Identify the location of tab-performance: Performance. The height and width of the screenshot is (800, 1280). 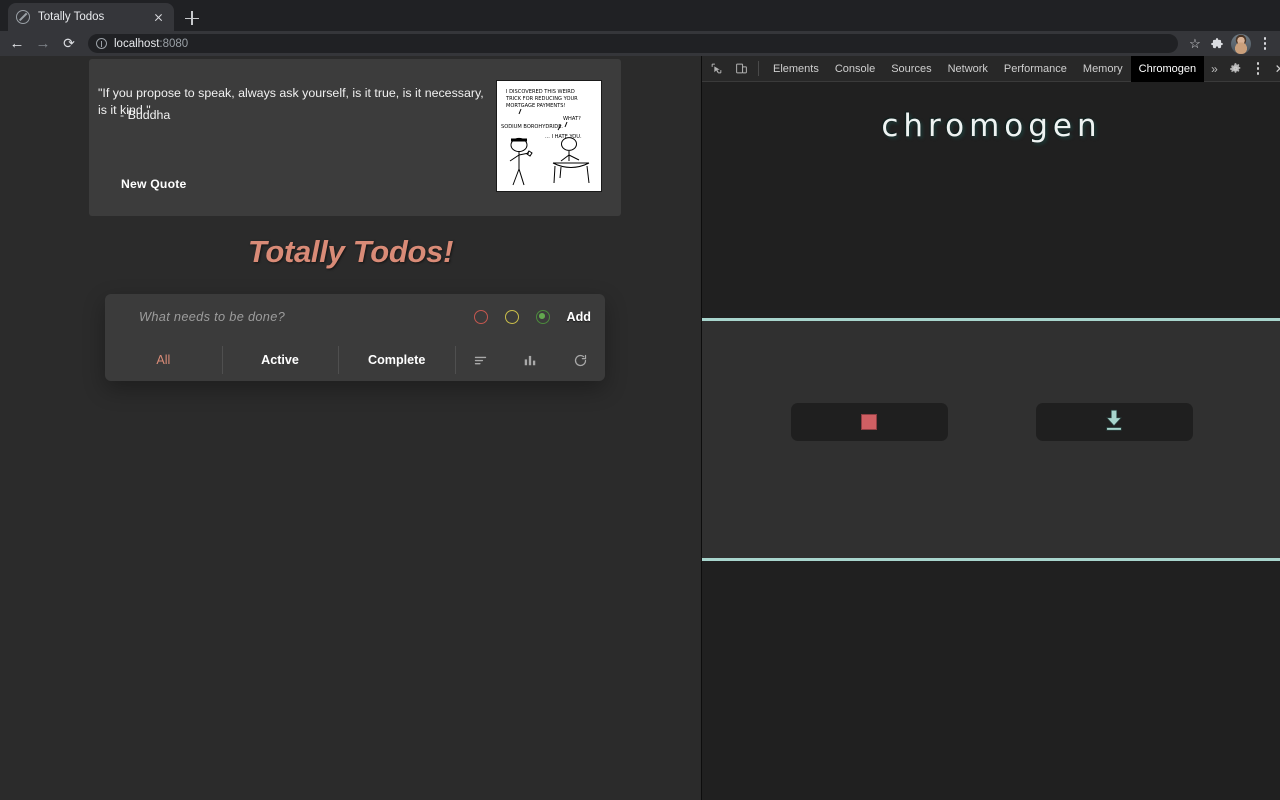
(1035, 69).